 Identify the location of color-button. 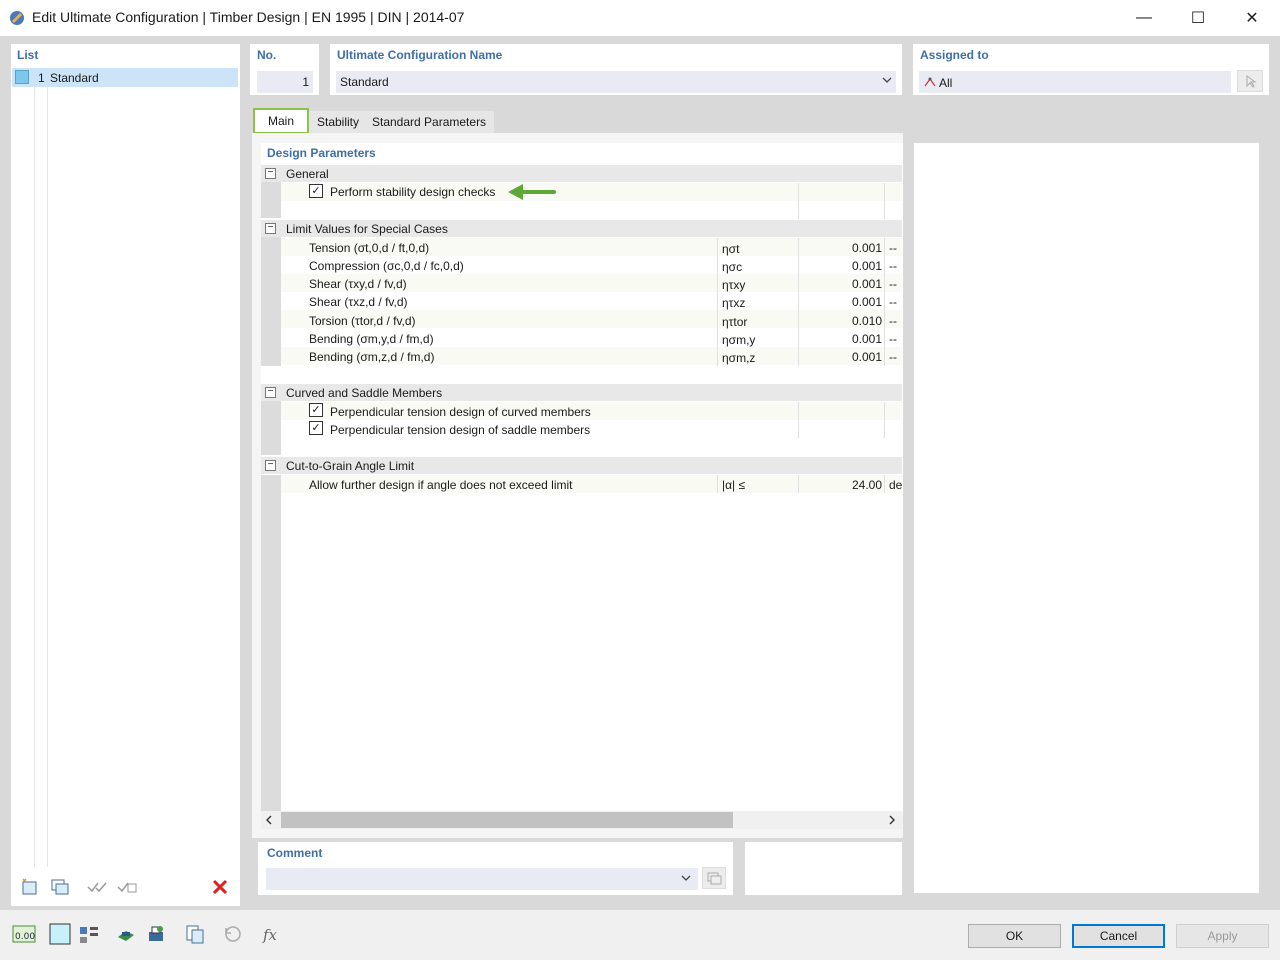
(60, 934).